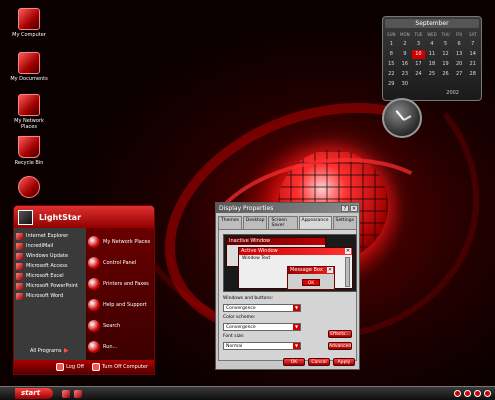 The width and height of the screenshot is (495, 400). I want to click on menu-item-windows-update: Windows Update, so click(50, 256).